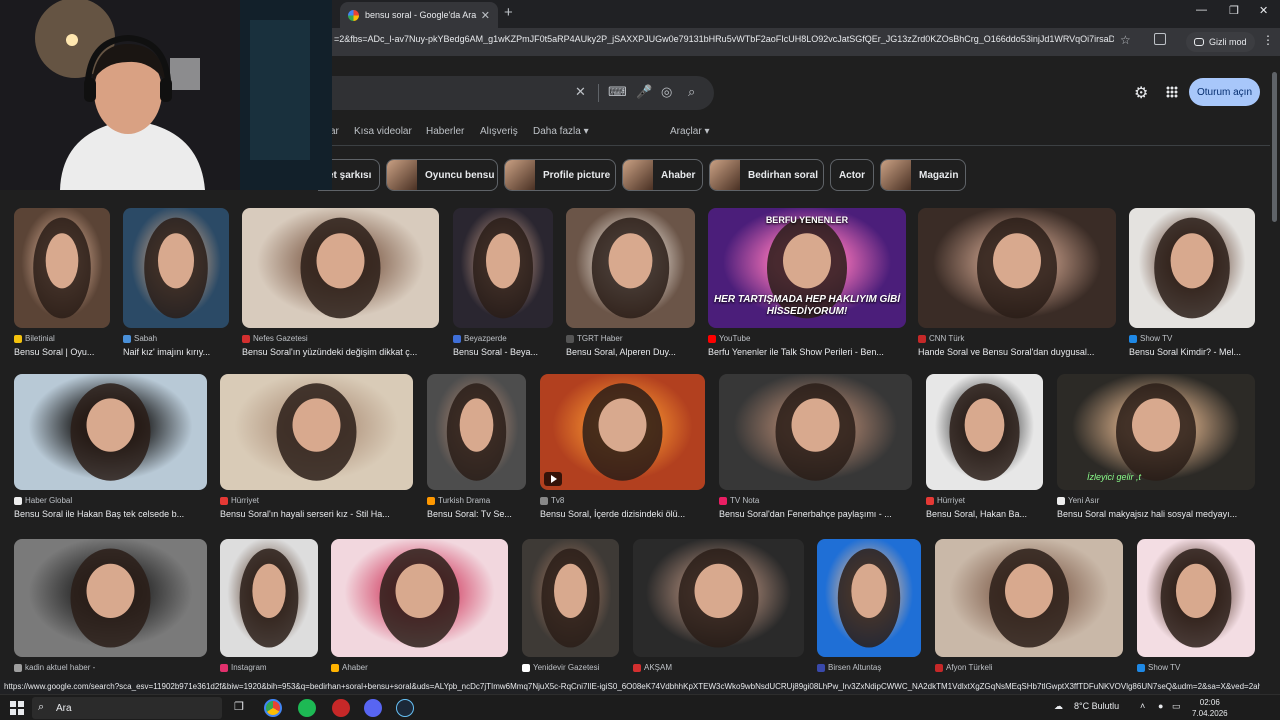 The image size is (1280, 720). I want to click on image-result-card: Show TV, so click(1196, 615).